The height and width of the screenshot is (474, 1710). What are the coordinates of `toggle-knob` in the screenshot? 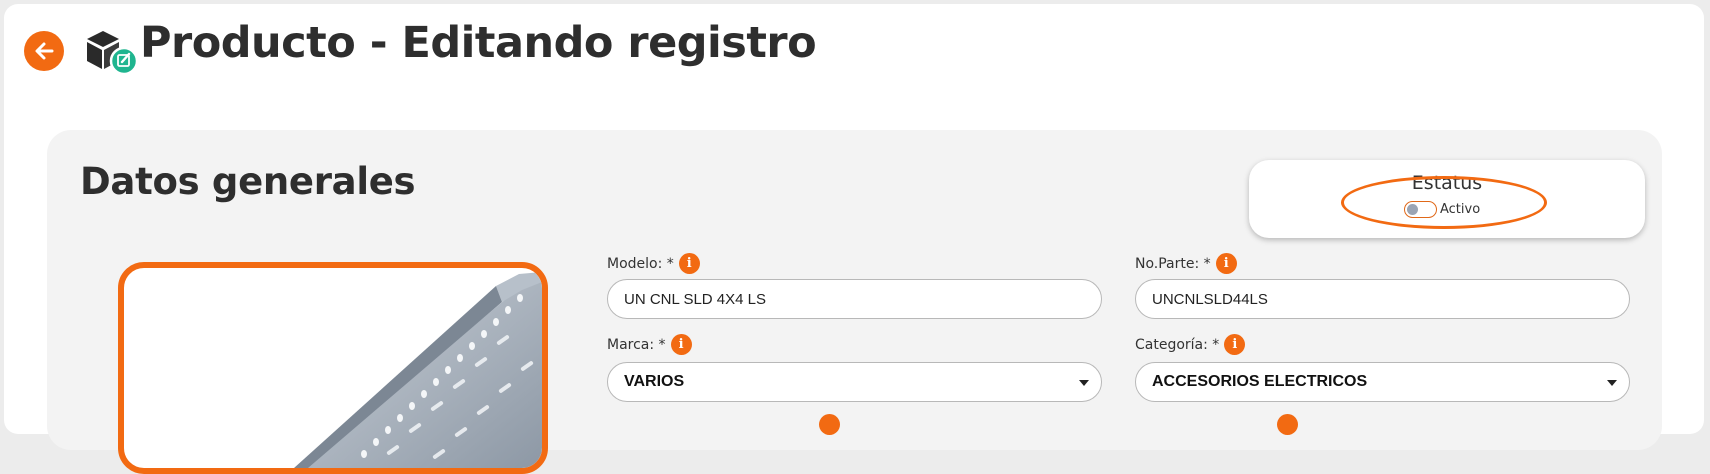 It's located at (1412, 209).